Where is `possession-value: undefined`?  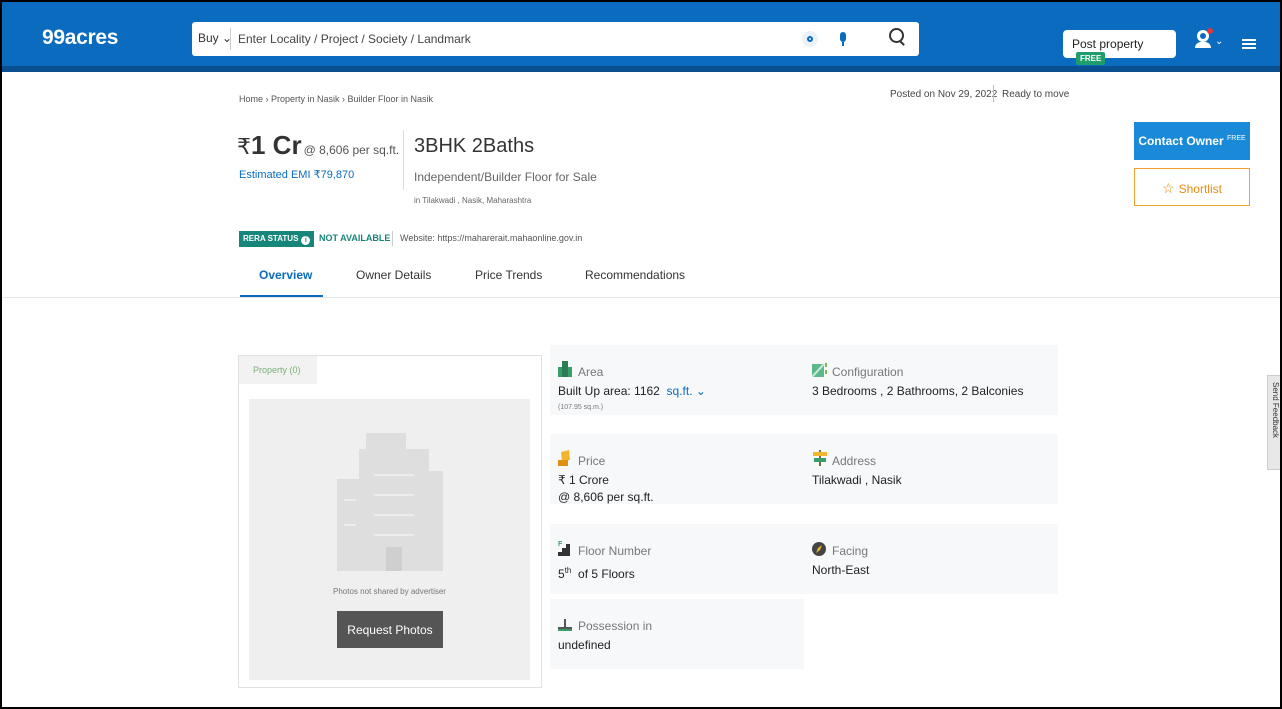 possession-value: undefined is located at coordinates (584, 645).